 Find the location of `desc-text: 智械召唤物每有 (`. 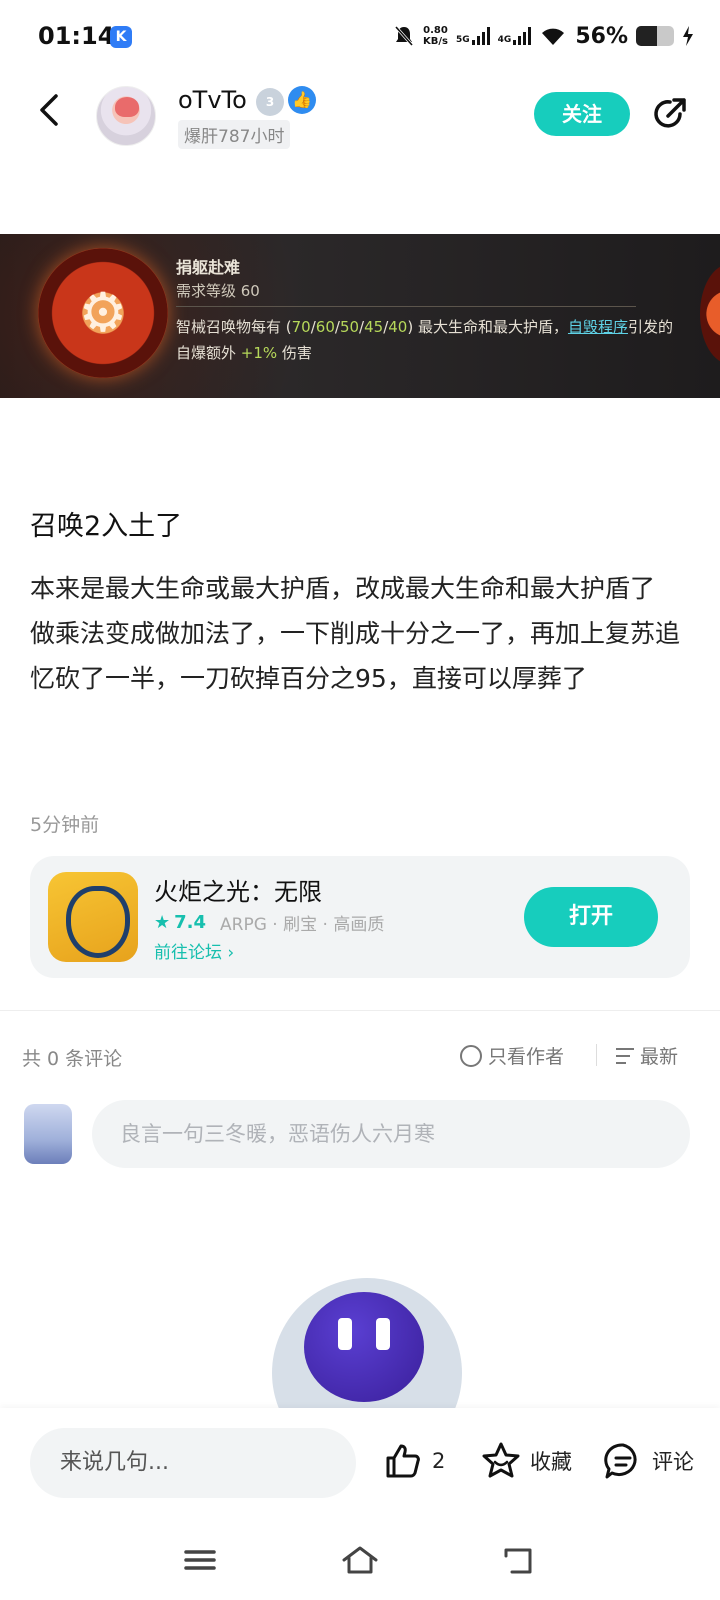

desc-text: 智械召唤物每有 ( is located at coordinates (234, 327).